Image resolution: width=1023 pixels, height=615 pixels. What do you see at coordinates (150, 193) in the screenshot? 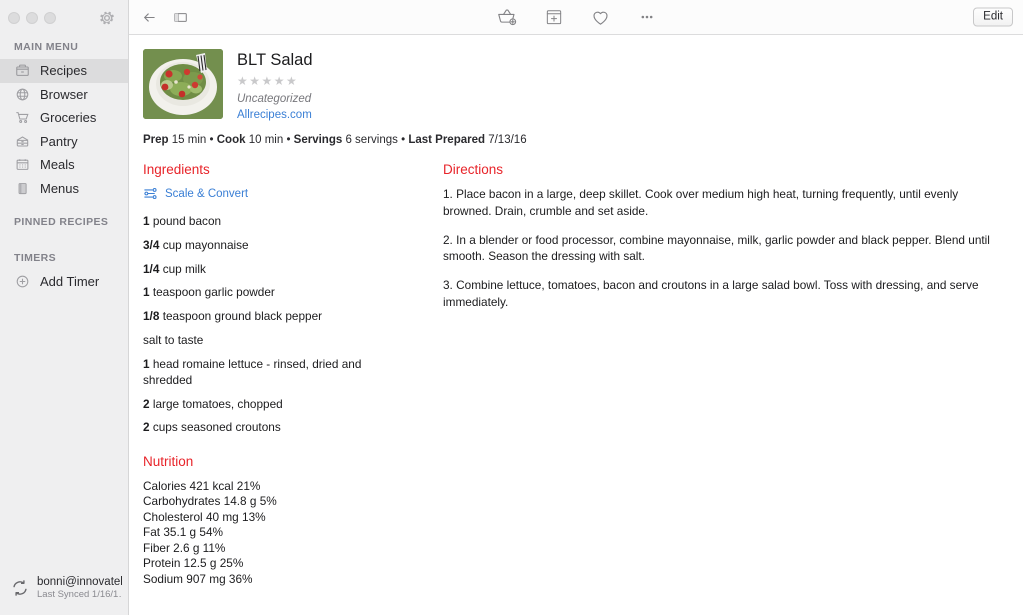
I see `sliders-icon` at bounding box center [150, 193].